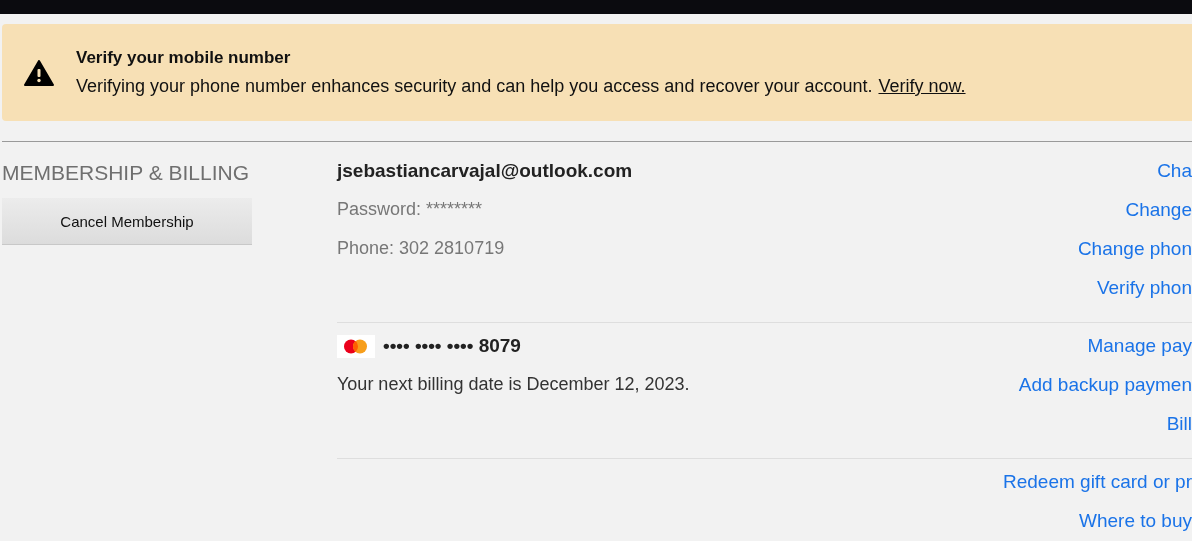  I want to click on account-link: Cha, so click(1174, 171).